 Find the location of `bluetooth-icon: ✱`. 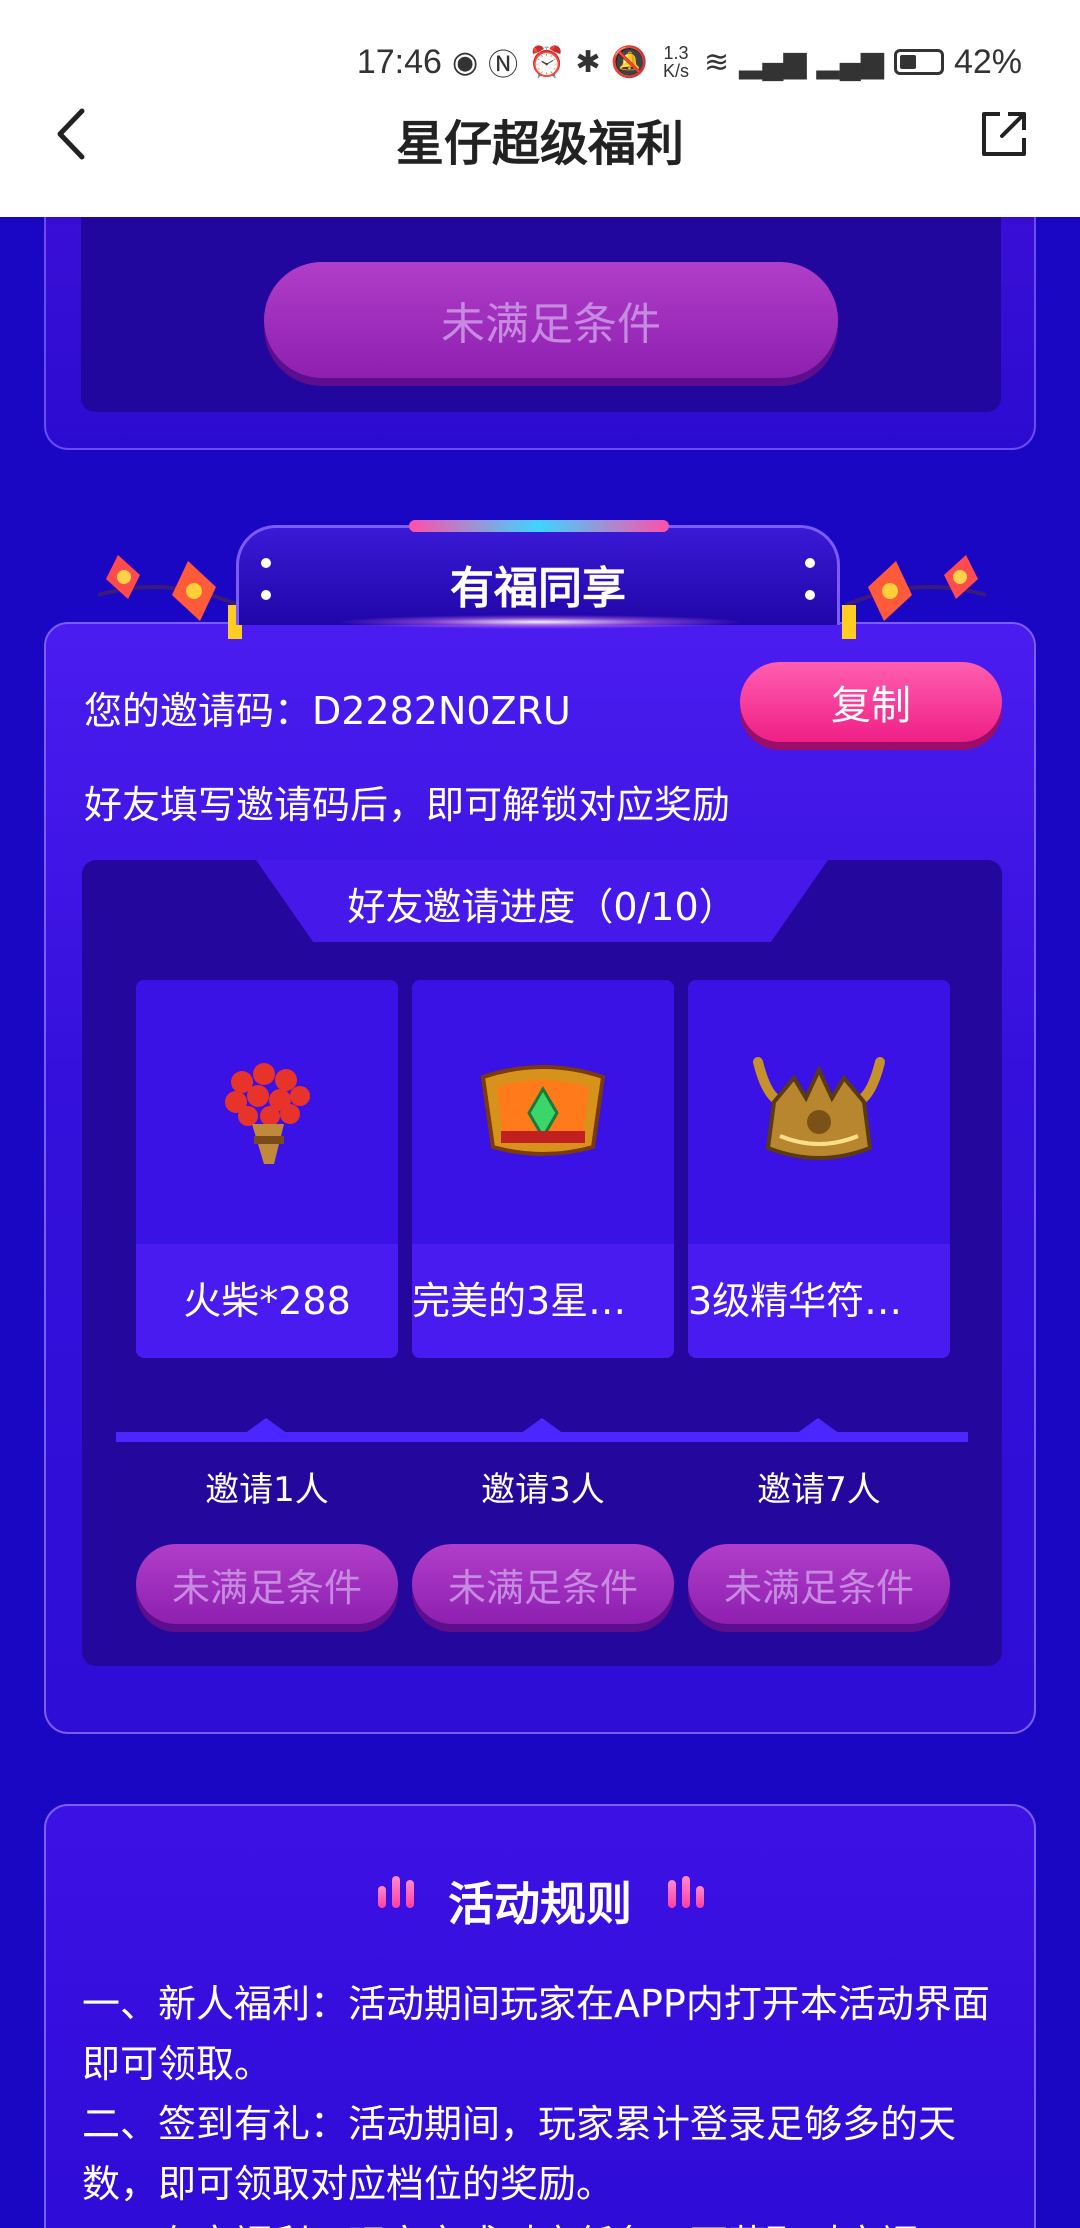

bluetooth-icon: ✱ is located at coordinates (588, 62).